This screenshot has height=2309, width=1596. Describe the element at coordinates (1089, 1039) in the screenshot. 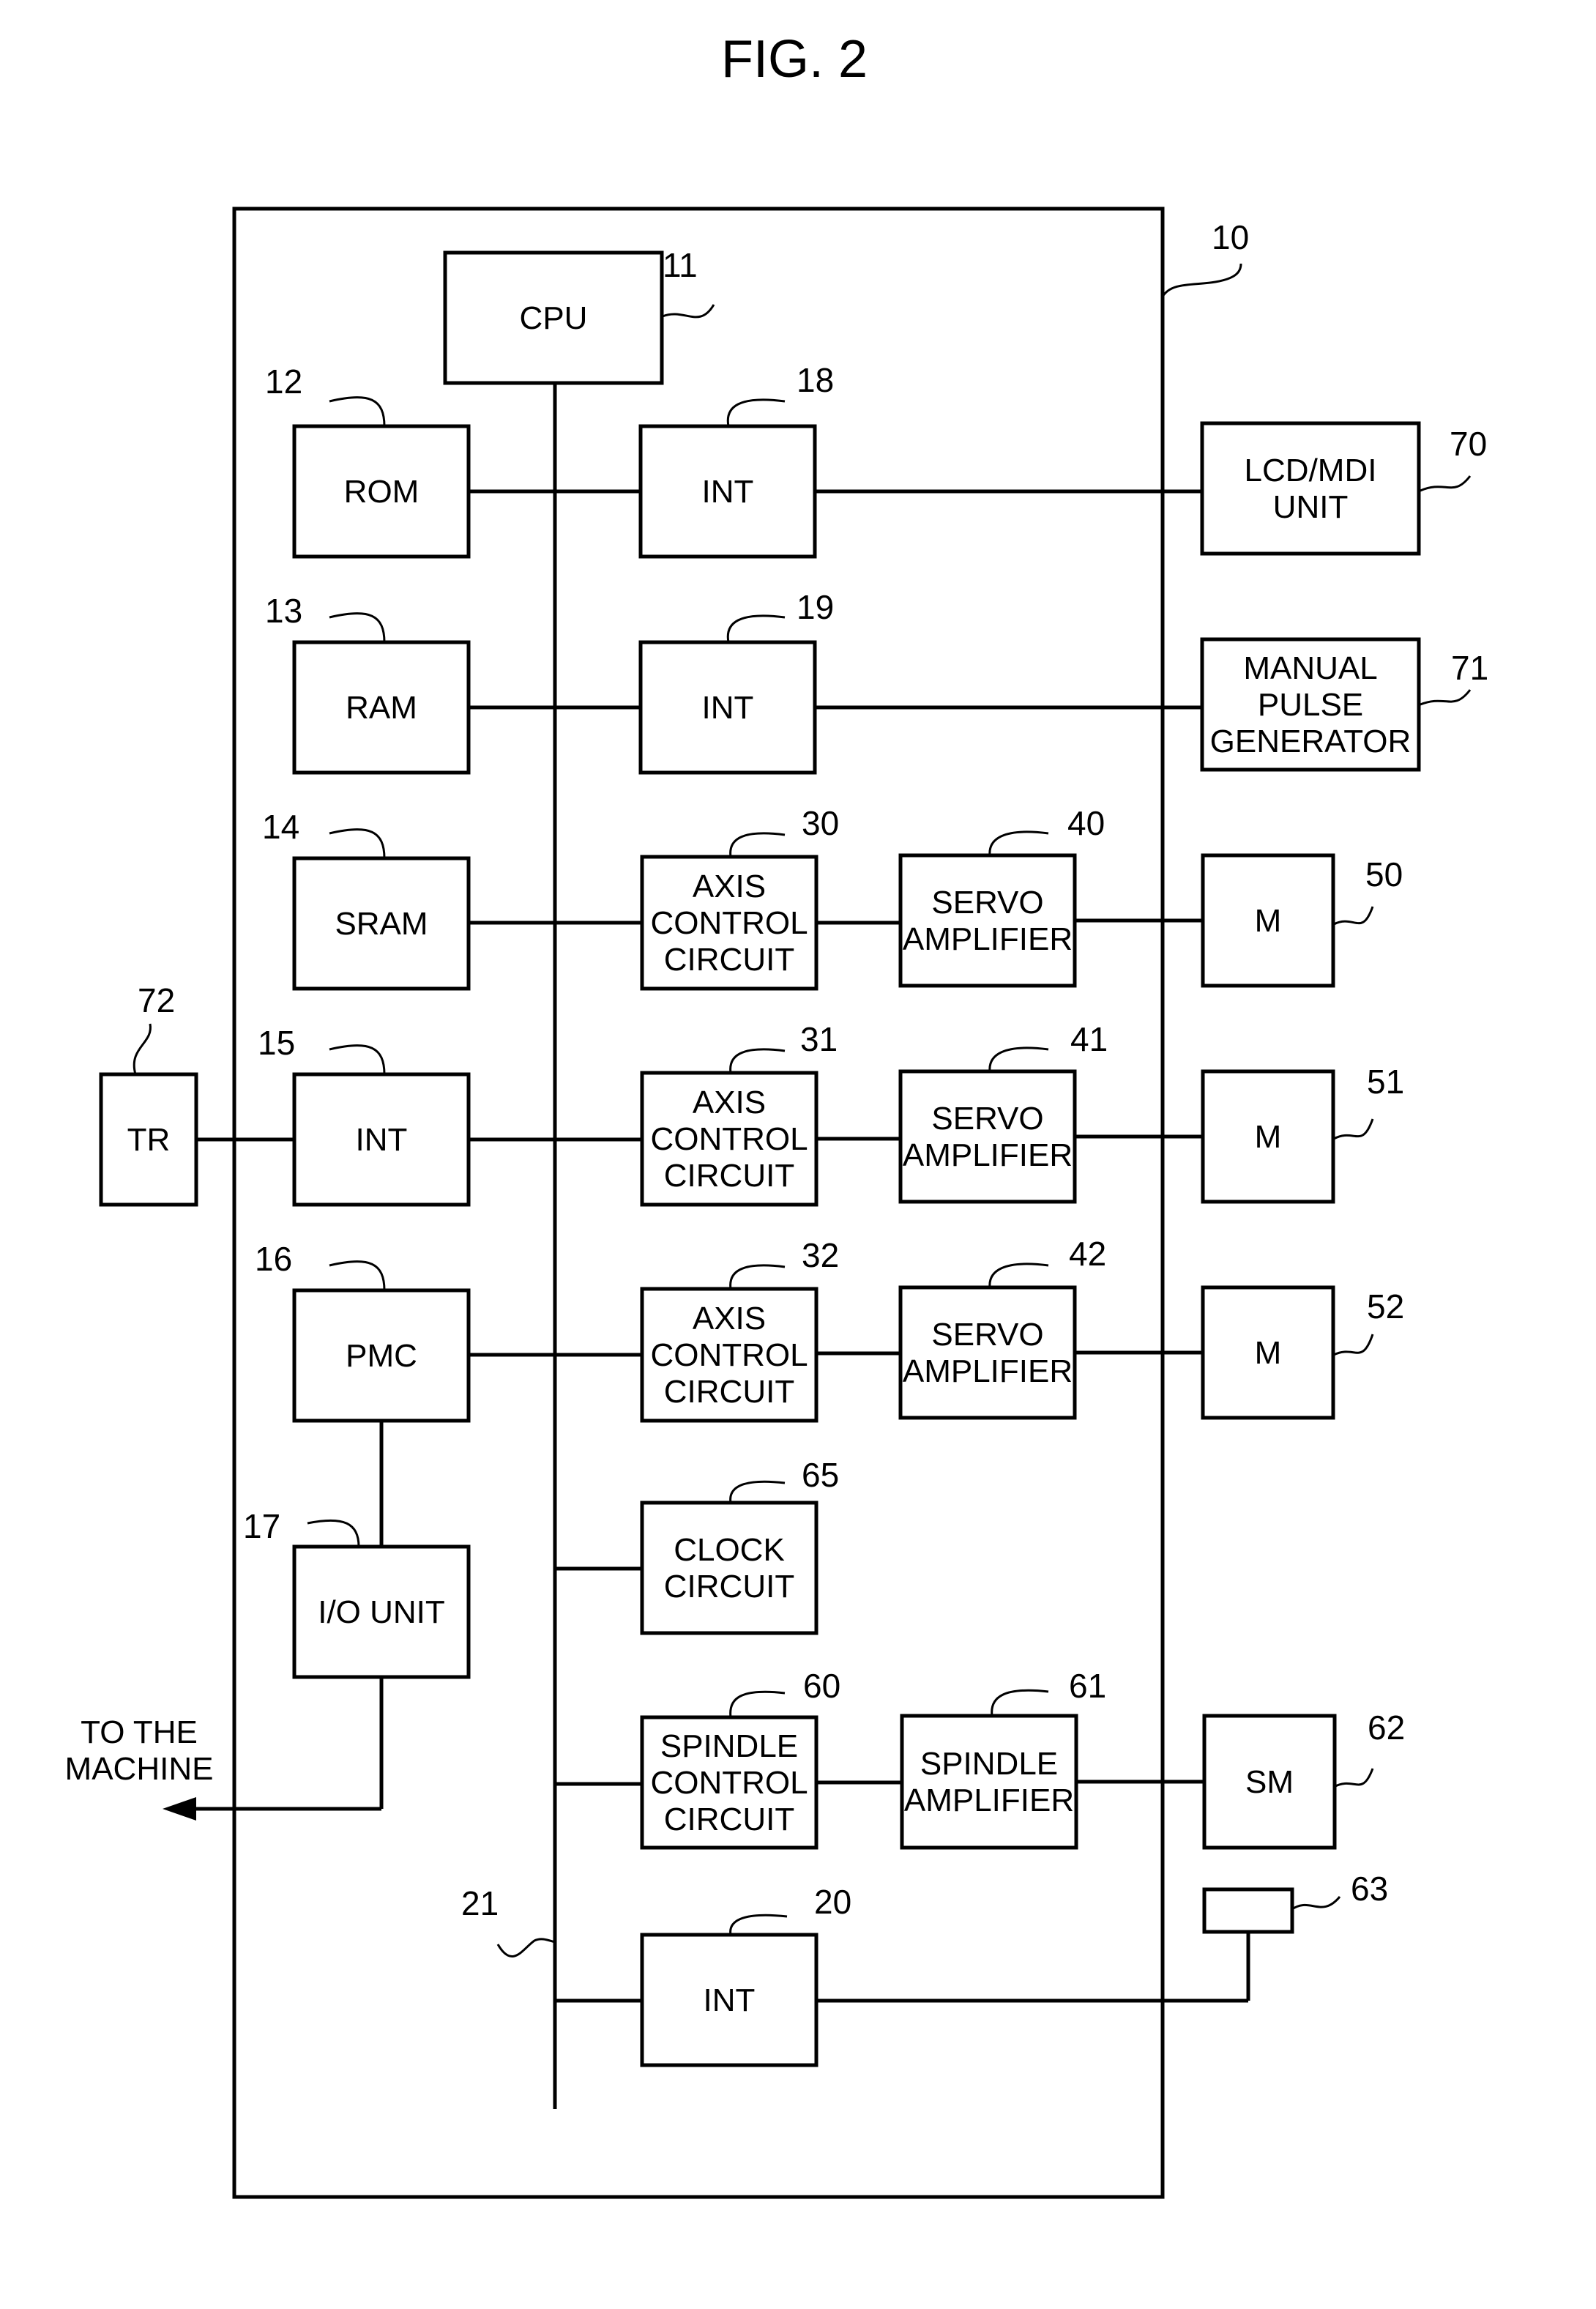

I see `ref-numeral-41: 41` at that location.